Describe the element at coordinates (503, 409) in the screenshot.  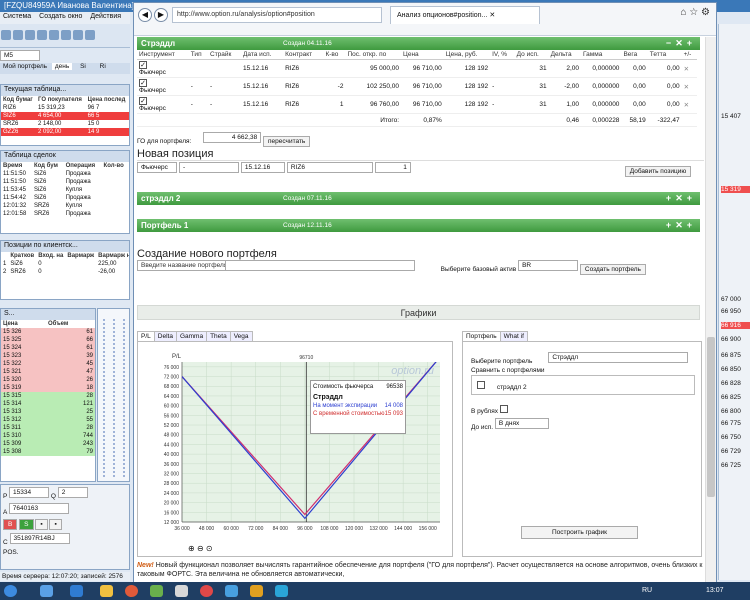
I see `rub-checkbox` at that location.